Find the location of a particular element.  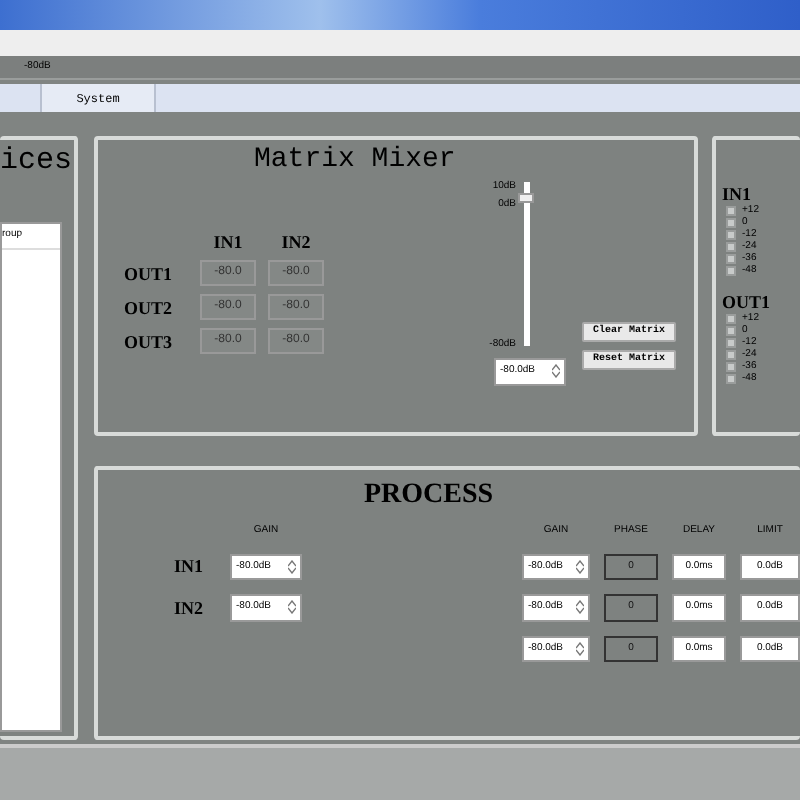

row-label: IN1 is located at coordinates (190, 566).